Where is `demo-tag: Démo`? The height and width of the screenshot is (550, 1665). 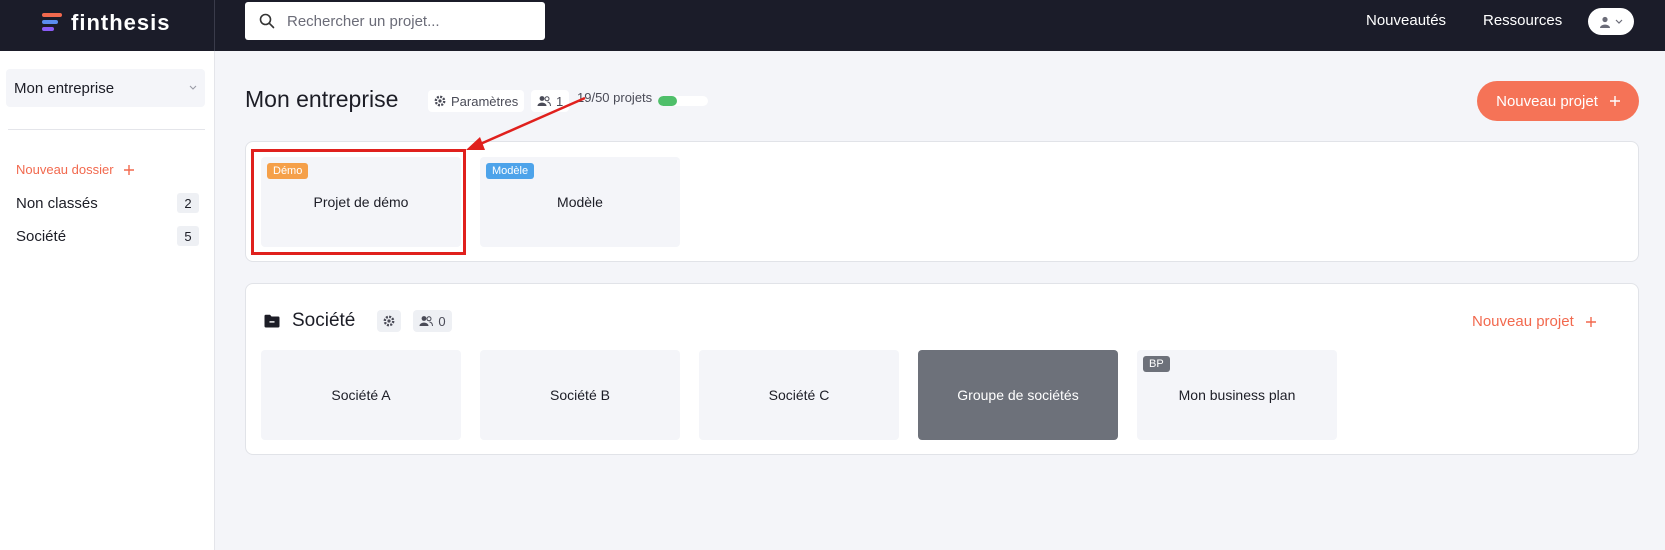
demo-tag: Démo is located at coordinates (288, 171).